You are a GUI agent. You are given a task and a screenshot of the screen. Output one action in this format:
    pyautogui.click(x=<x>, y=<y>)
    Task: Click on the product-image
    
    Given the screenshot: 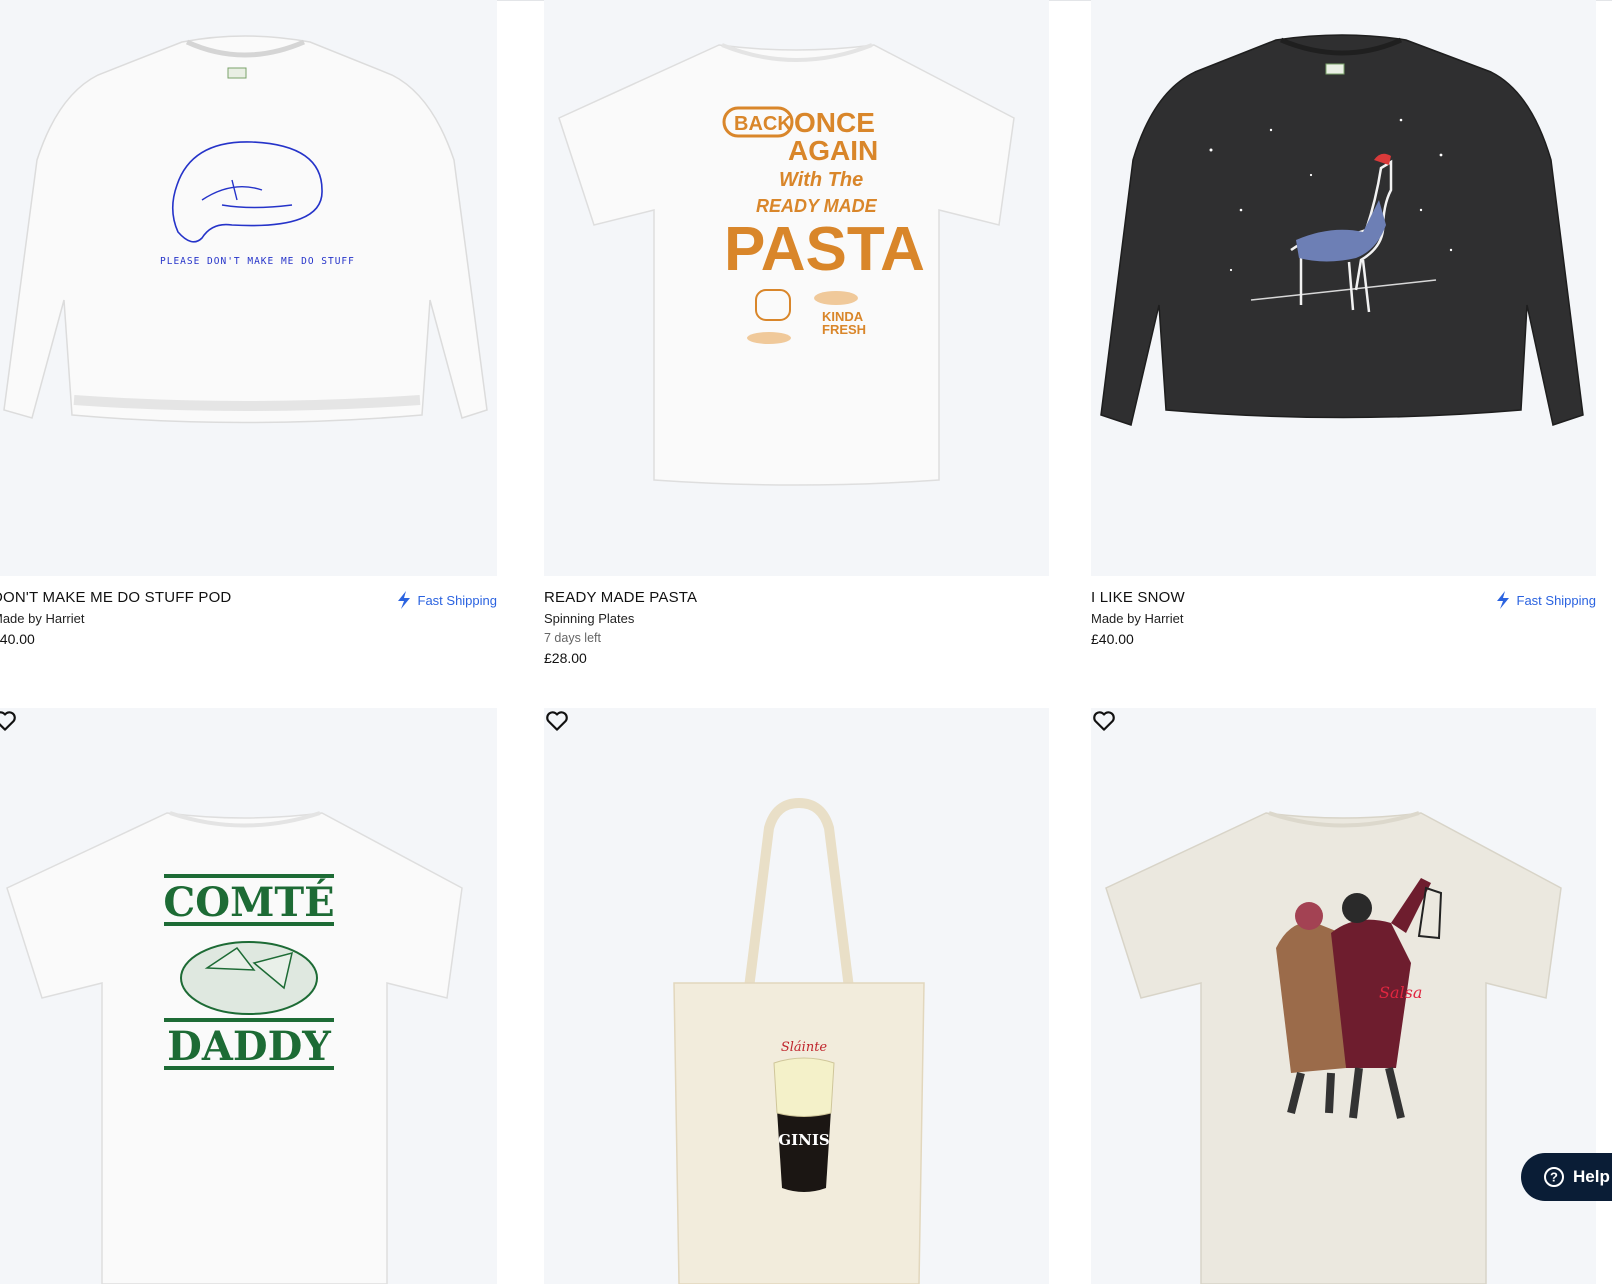 What is the action you would take?
    pyautogui.click(x=1343, y=288)
    